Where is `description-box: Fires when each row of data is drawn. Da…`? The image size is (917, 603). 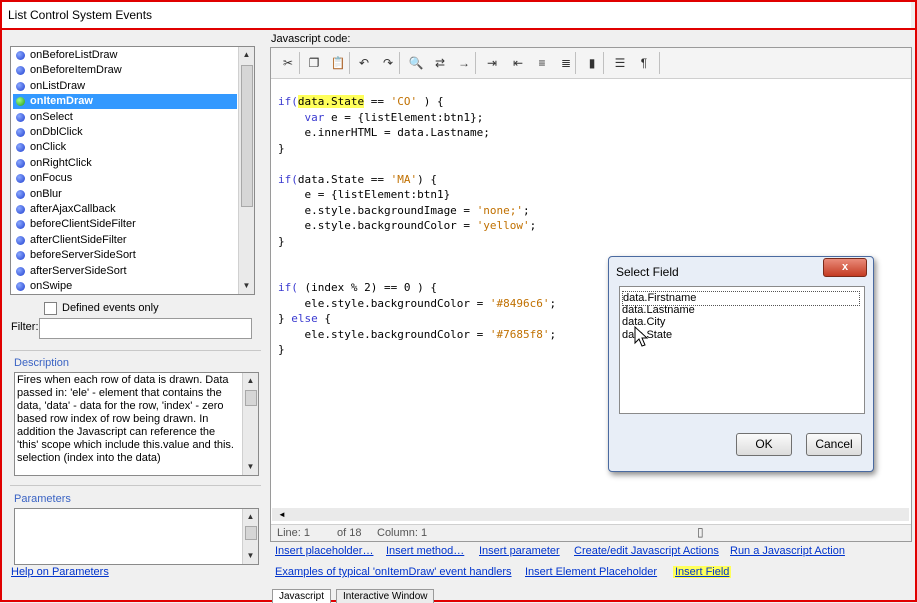 description-box: Fires when each row of data is drawn. Da… is located at coordinates (136, 424).